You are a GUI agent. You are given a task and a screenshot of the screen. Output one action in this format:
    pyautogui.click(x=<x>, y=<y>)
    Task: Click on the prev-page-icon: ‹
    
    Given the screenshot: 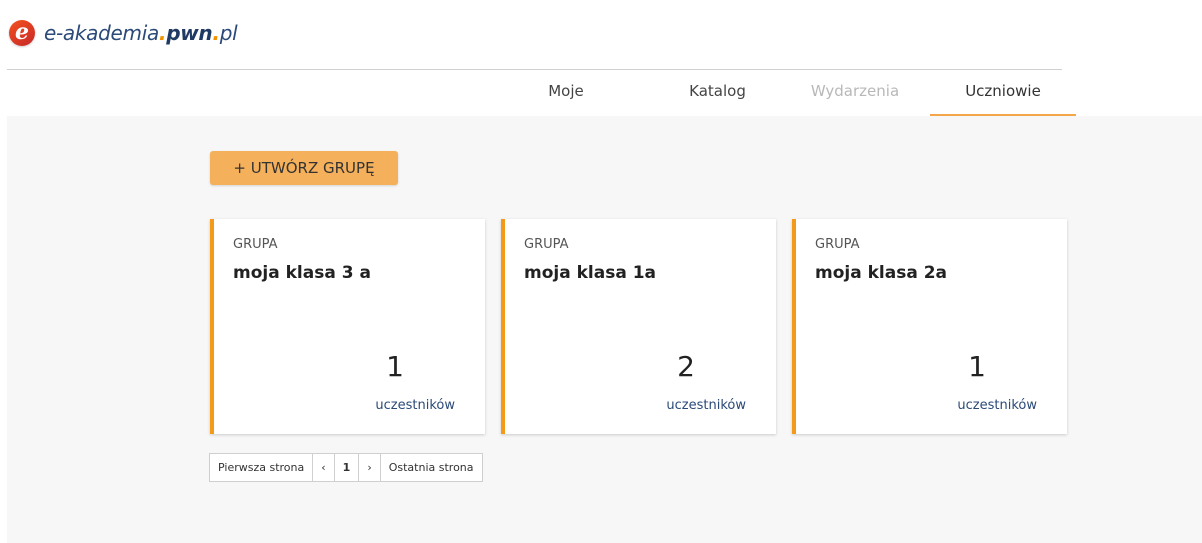 What is the action you would take?
    pyautogui.click(x=324, y=467)
    